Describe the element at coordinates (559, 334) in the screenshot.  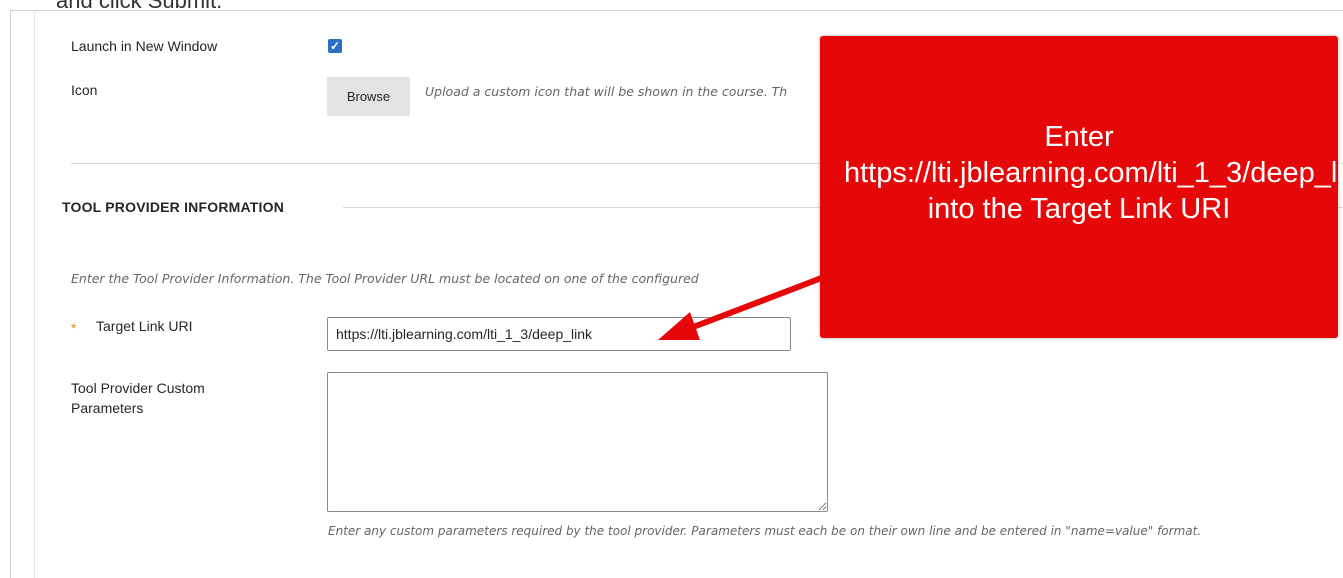
I see `target-link-uri-input` at that location.